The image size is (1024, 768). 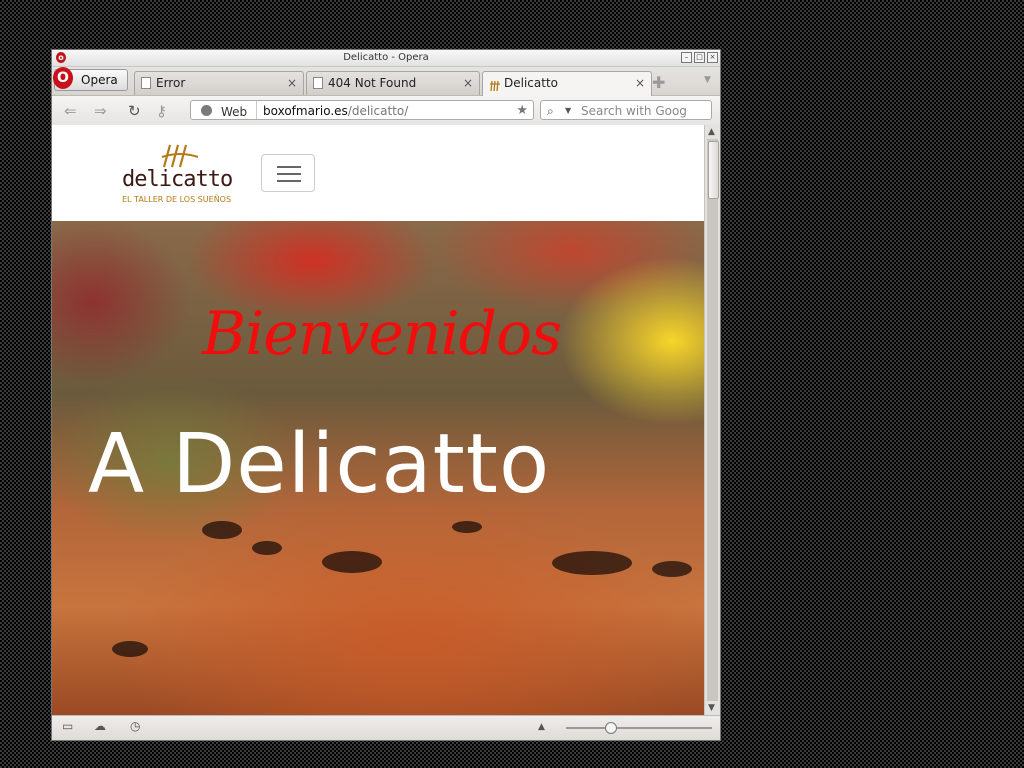 I want to click on delicatto-logo: delicatto EL TALLER DE LOS SUEÑOS, so click(x=177, y=175).